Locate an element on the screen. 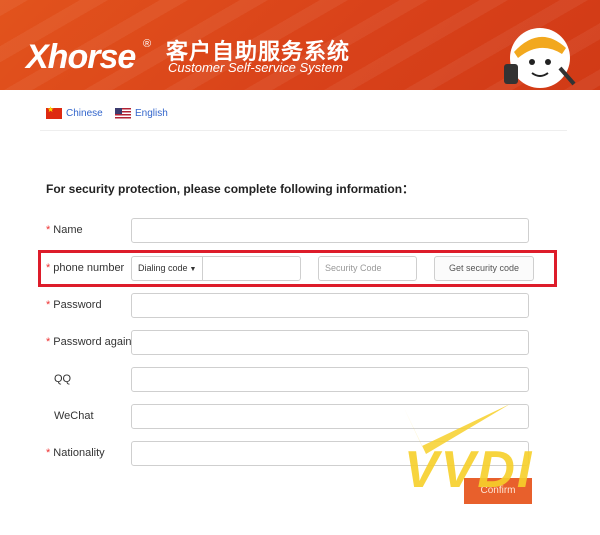 The image size is (600, 535). language-english: English is located at coordinates (141, 113).